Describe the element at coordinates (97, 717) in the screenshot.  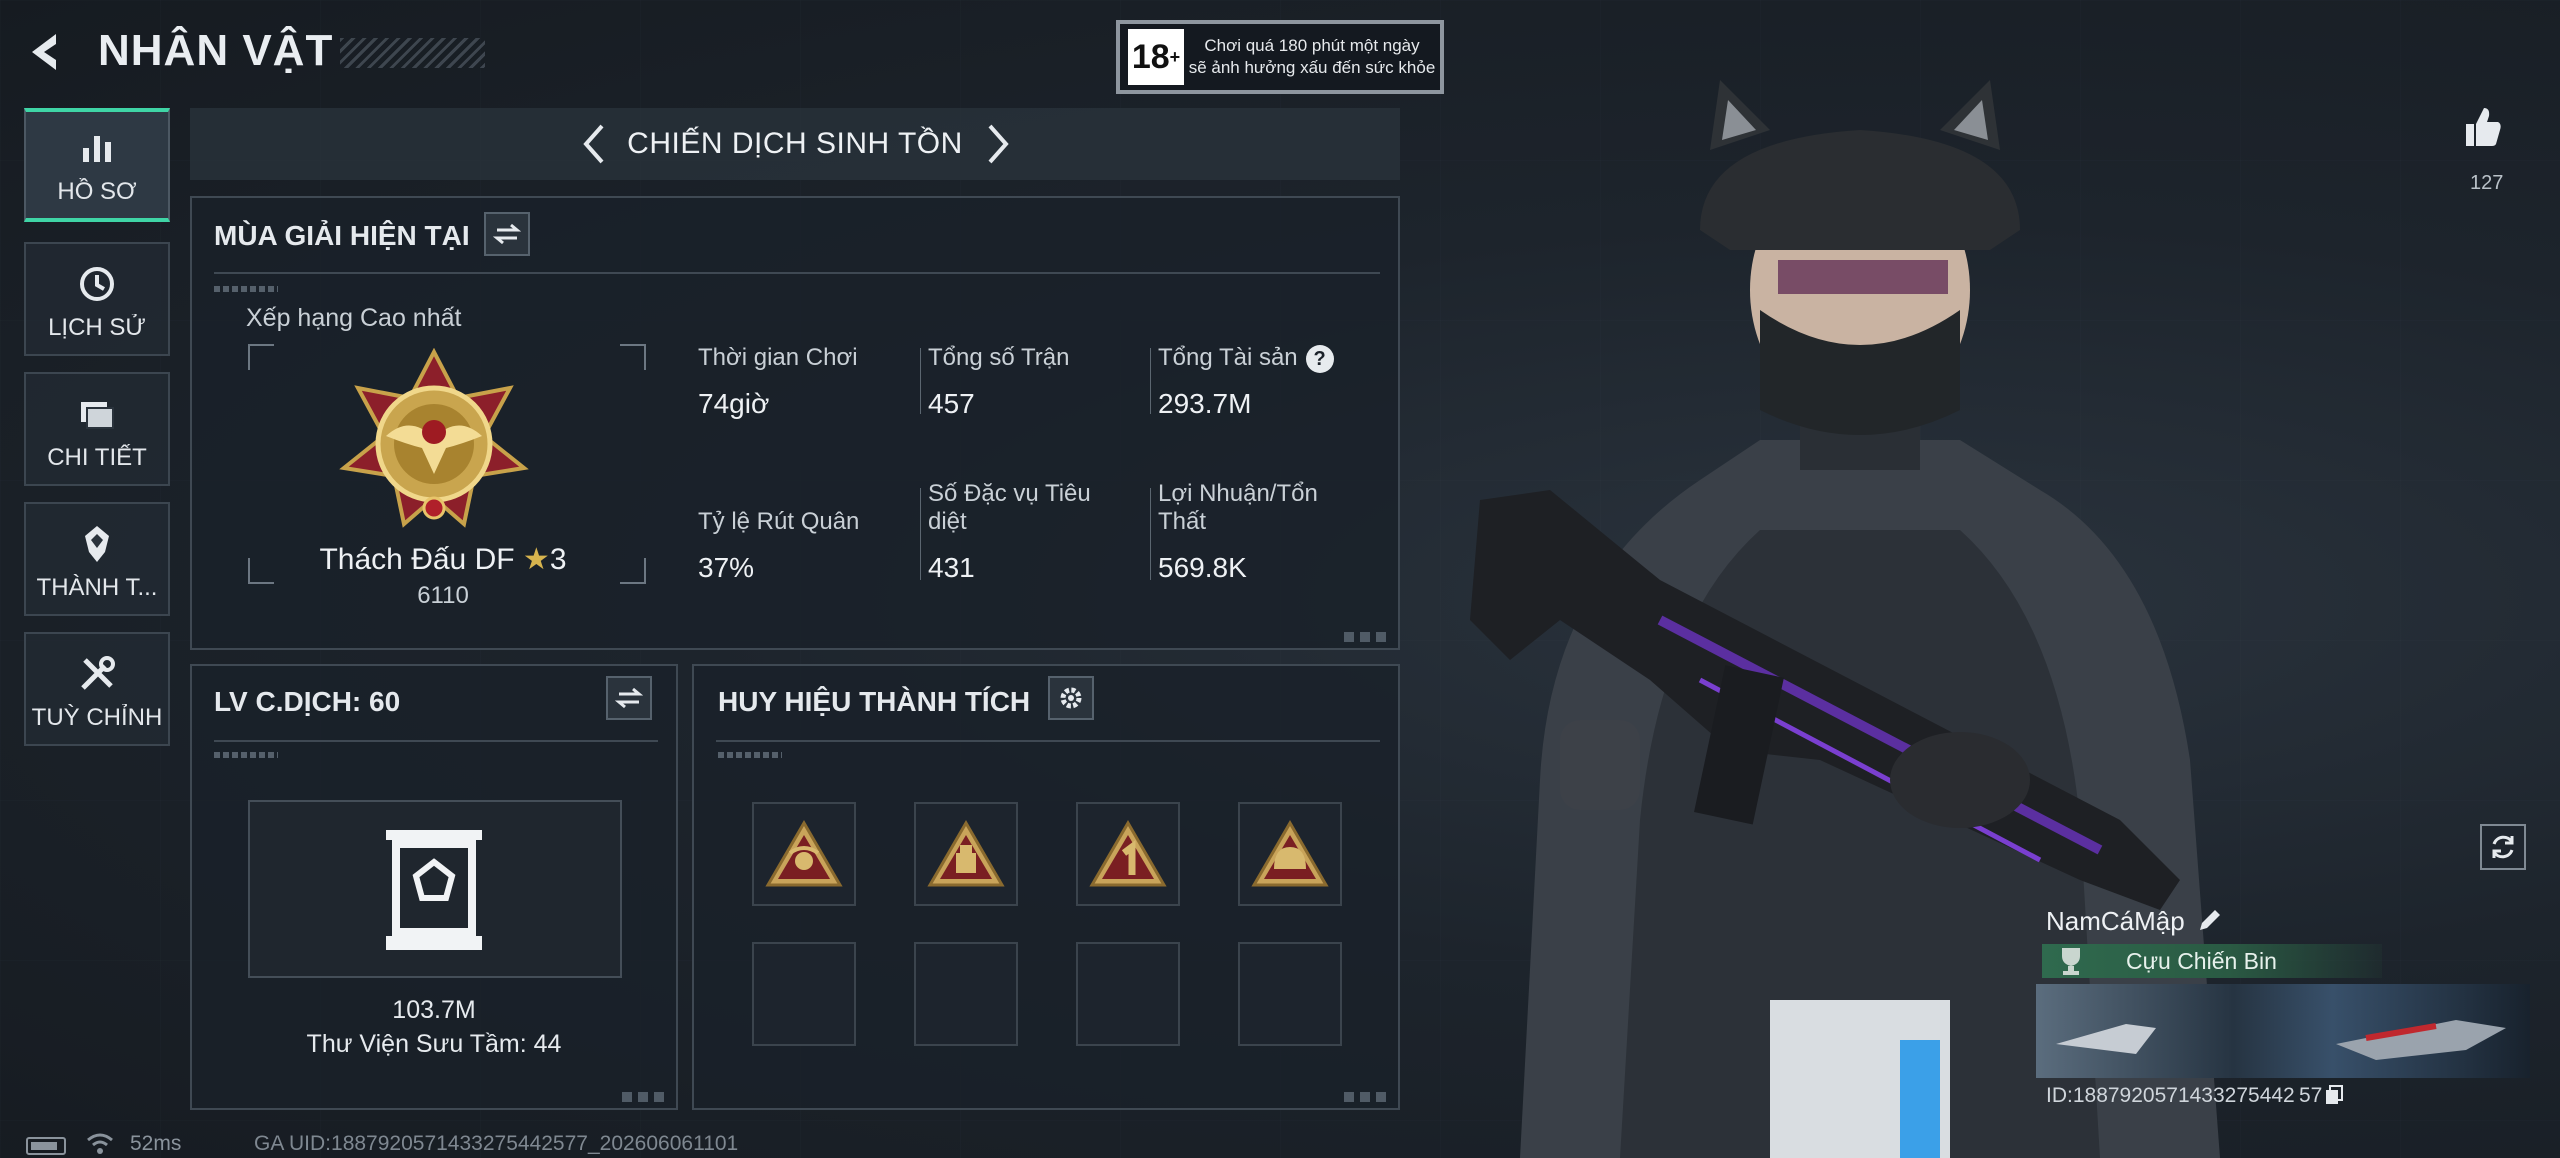
I see `nav-customize-label: TUỲ CHỈNH` at that location.